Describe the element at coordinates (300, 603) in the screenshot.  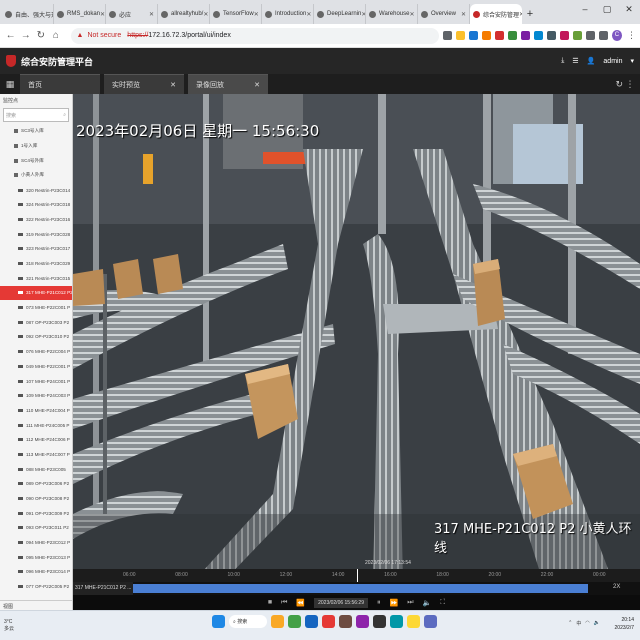
I see `rewind-icon: ⏪` at that location.